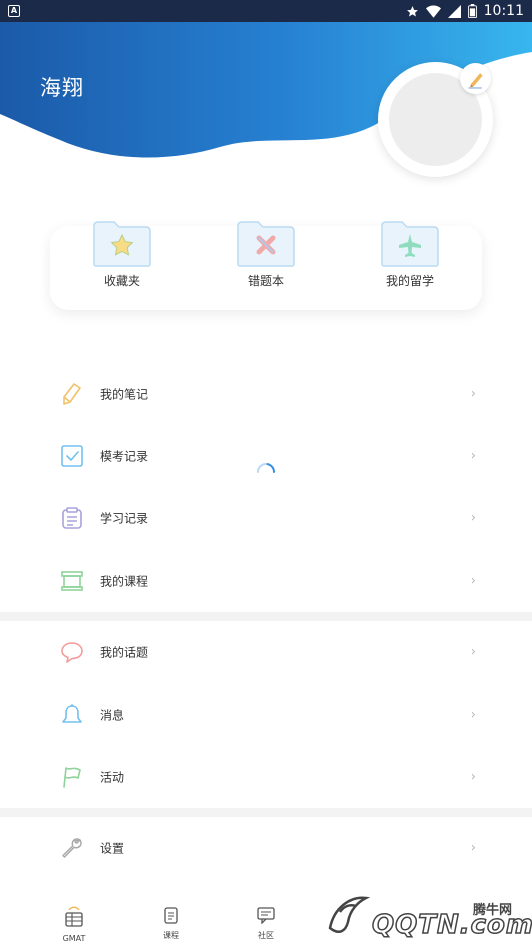  Describe the element at coordinates (124, 518) in the screenshot. I see `menu-label: 学习记录` at that location.